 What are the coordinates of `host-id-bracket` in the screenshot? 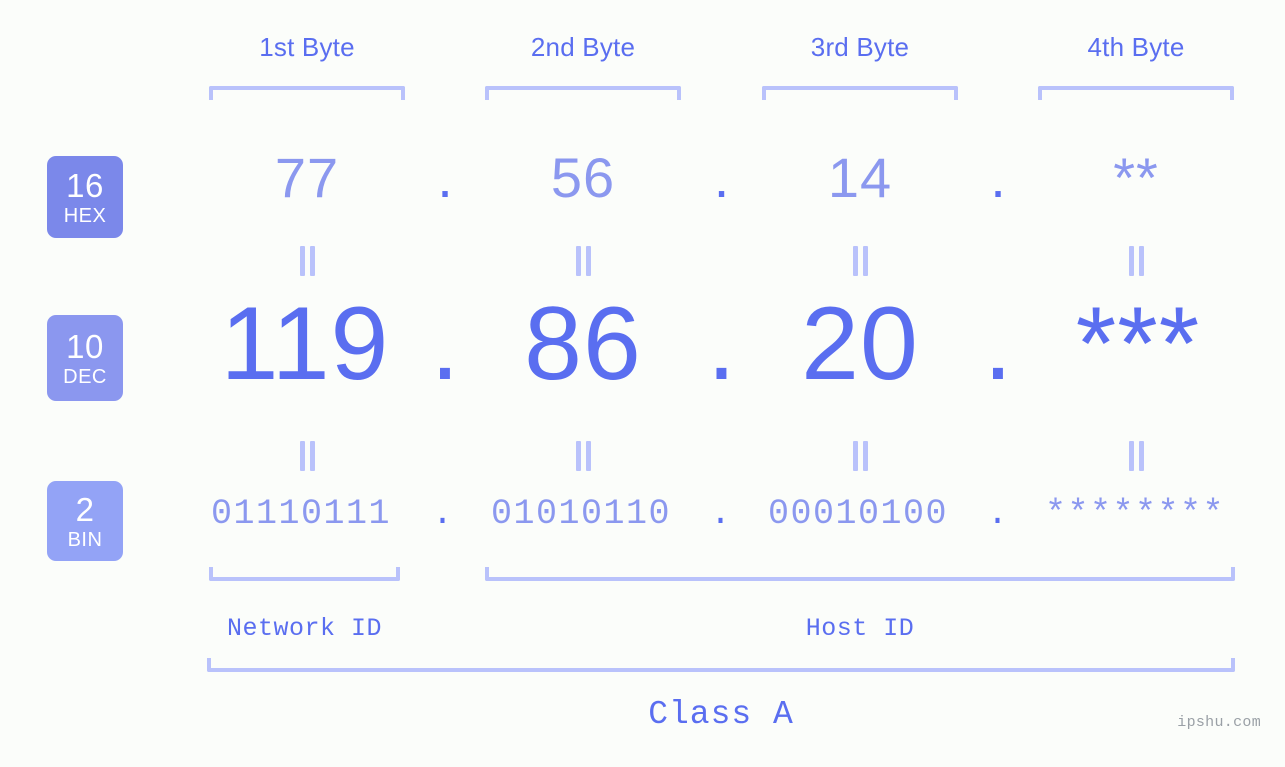 It's located at (860, 574).